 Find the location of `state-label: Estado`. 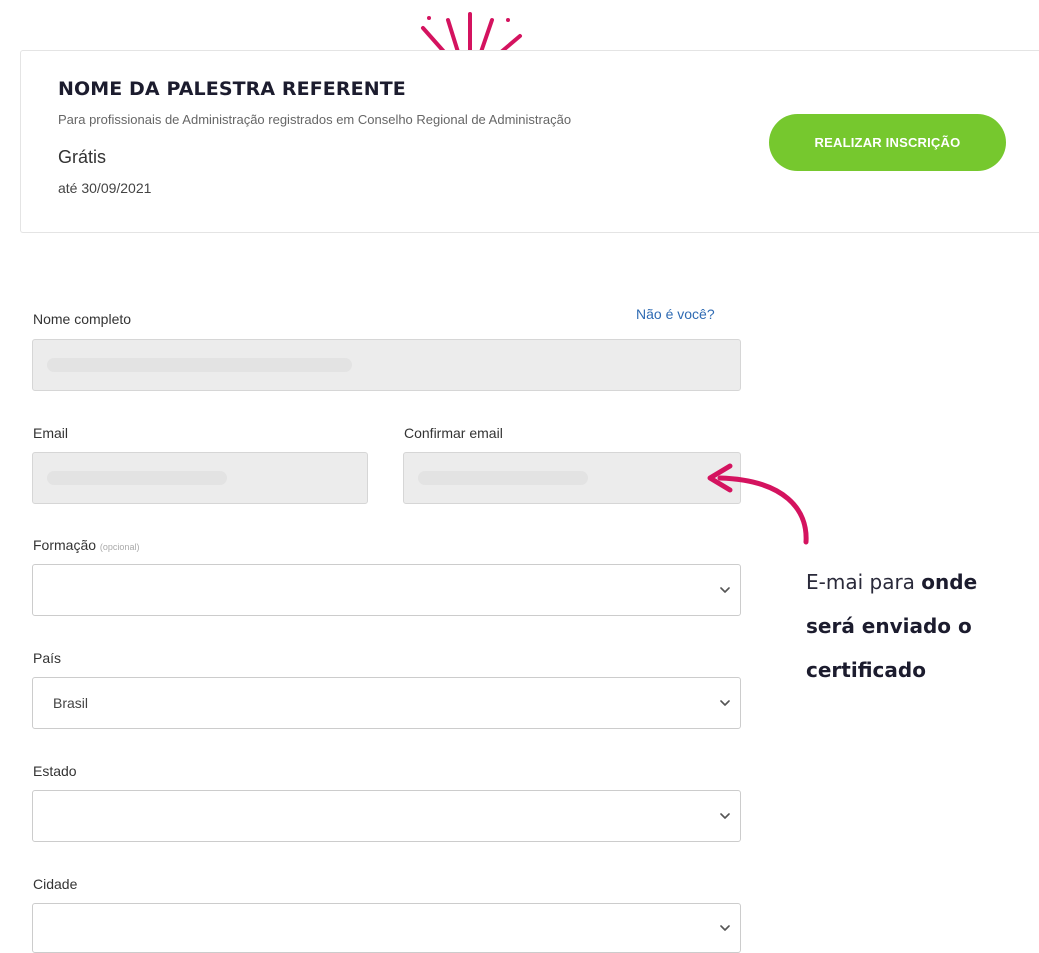

state-label: Estado is located at coordinates (55, 771).